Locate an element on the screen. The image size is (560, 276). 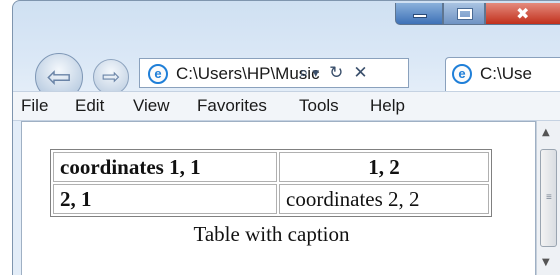
refresh-icon: ↻ is located at coordinates (336, 73).